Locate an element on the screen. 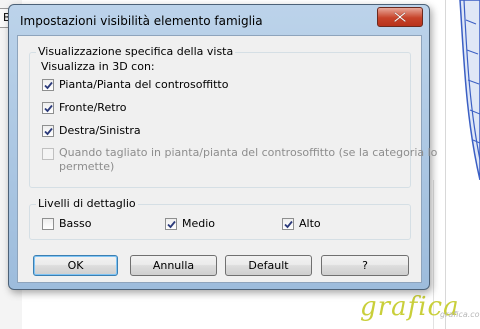  option-plan-rcp: Pianta/Pianta del controsoffitto is located at coordinates (135, 84).